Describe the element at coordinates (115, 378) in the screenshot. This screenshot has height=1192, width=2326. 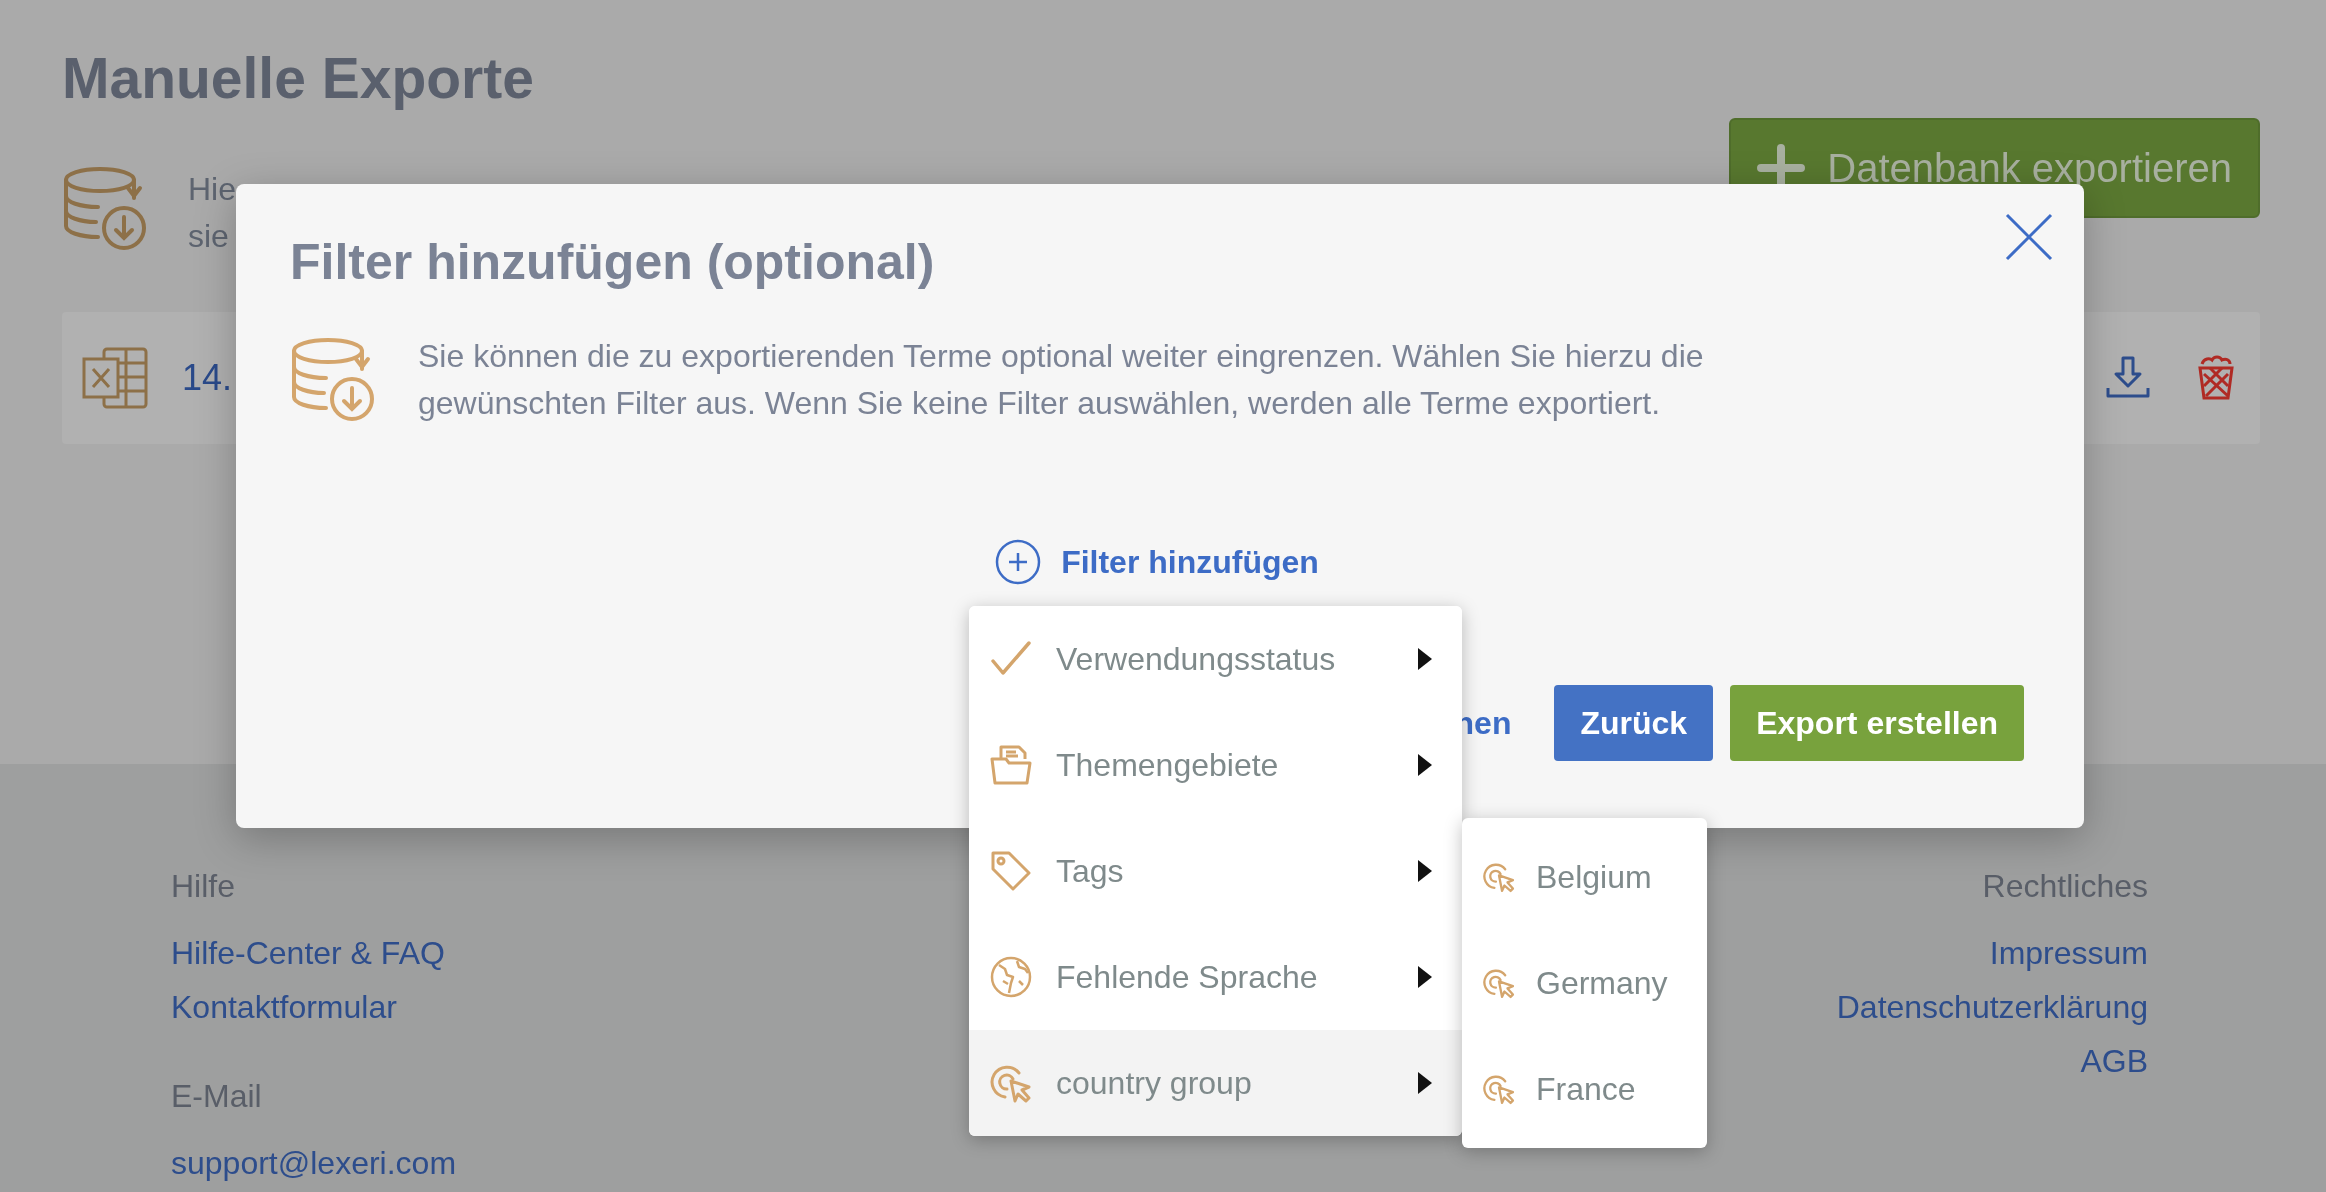
I see `spreadsheet-icon` at that location.